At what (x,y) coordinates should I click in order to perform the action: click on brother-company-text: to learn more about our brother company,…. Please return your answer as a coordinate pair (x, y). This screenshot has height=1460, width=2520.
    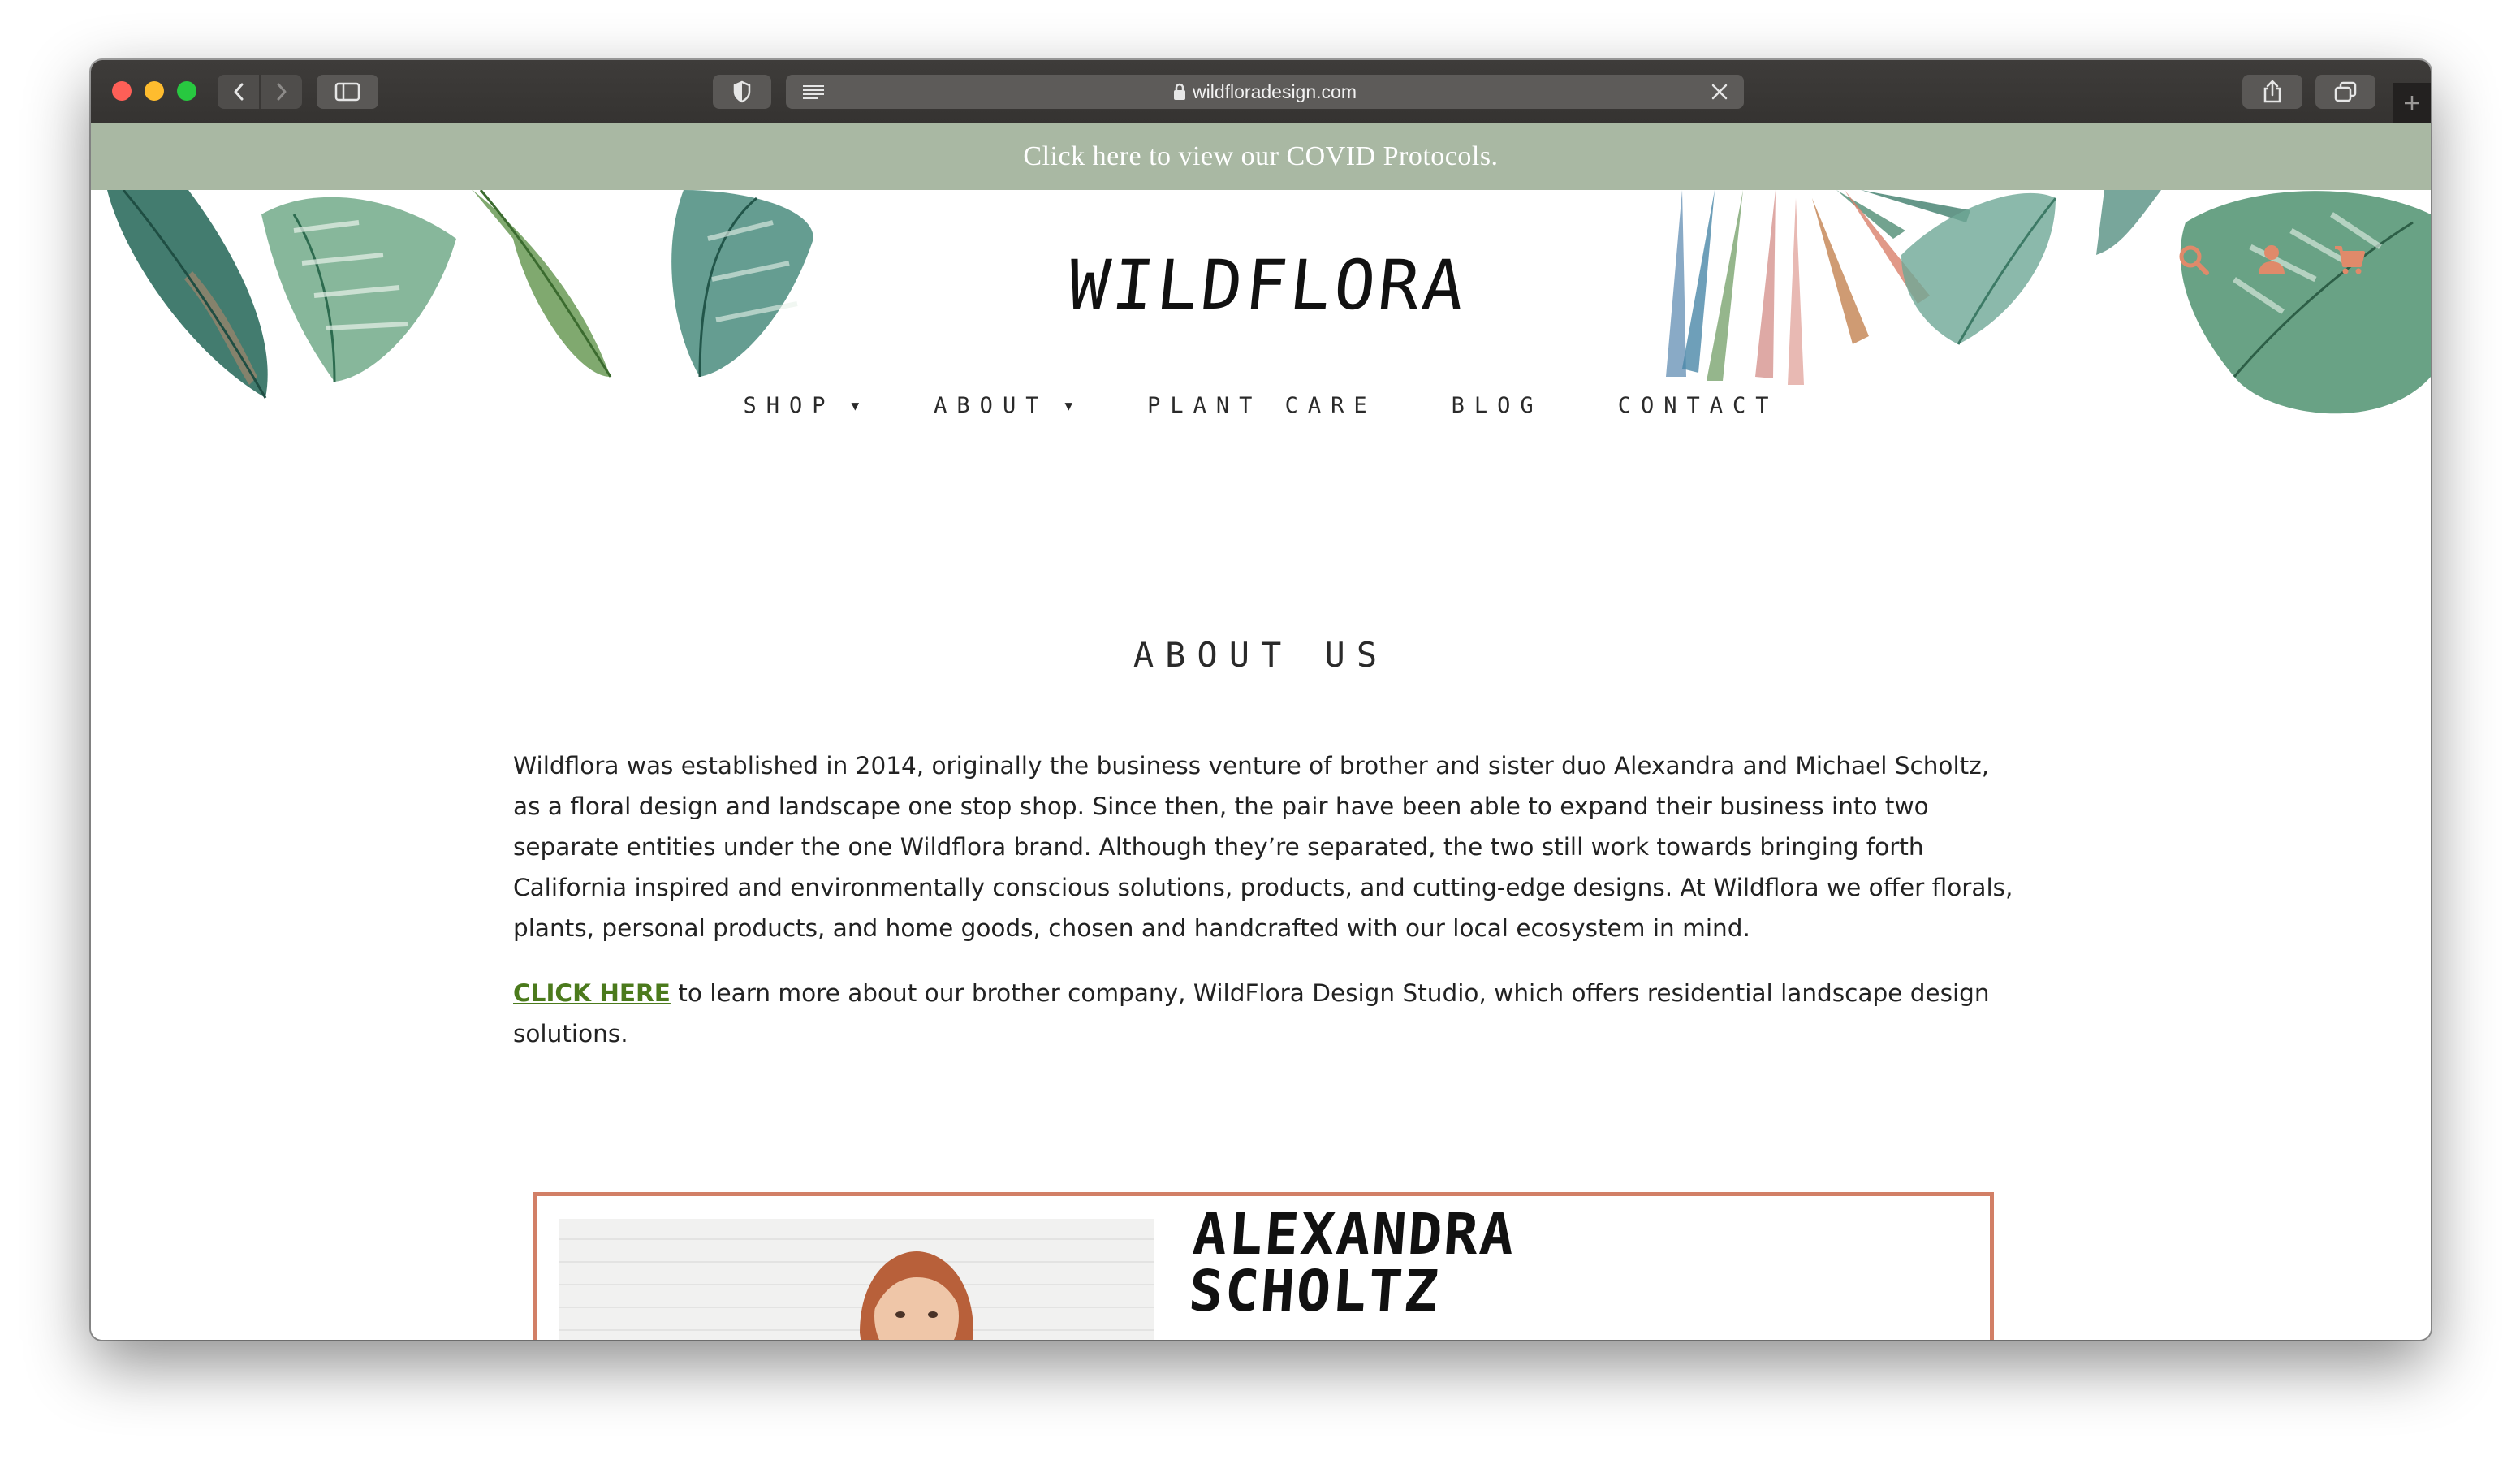
    Looking at the image, I should click on (1251, 1013).